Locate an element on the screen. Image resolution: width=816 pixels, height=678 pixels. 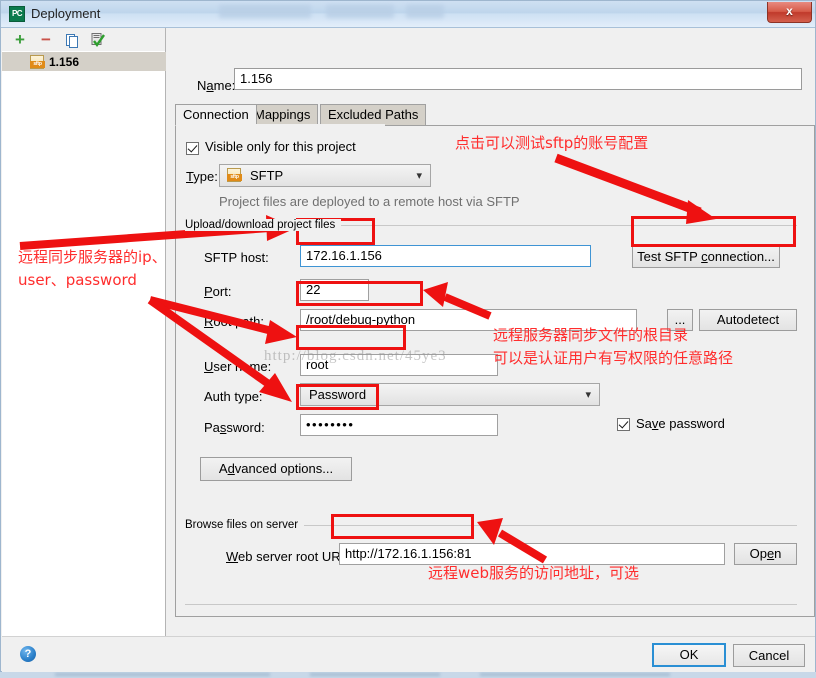
visible-only-label: Visible only for this project is located at coordinates (280, 146).